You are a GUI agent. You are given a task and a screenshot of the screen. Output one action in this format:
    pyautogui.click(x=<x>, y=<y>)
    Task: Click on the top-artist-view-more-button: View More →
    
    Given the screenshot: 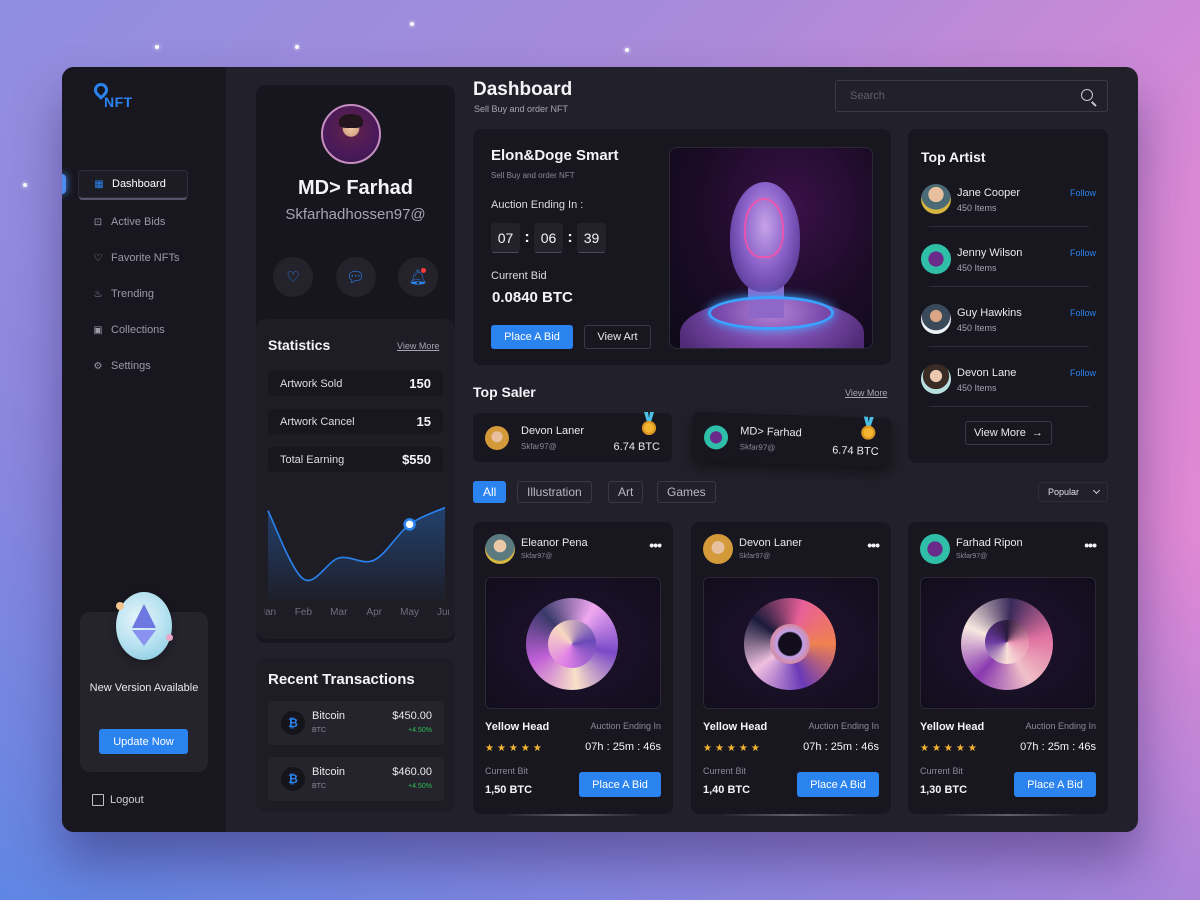 What is the action you would take?
    pyautogui.click(x=1008, y=433)
    